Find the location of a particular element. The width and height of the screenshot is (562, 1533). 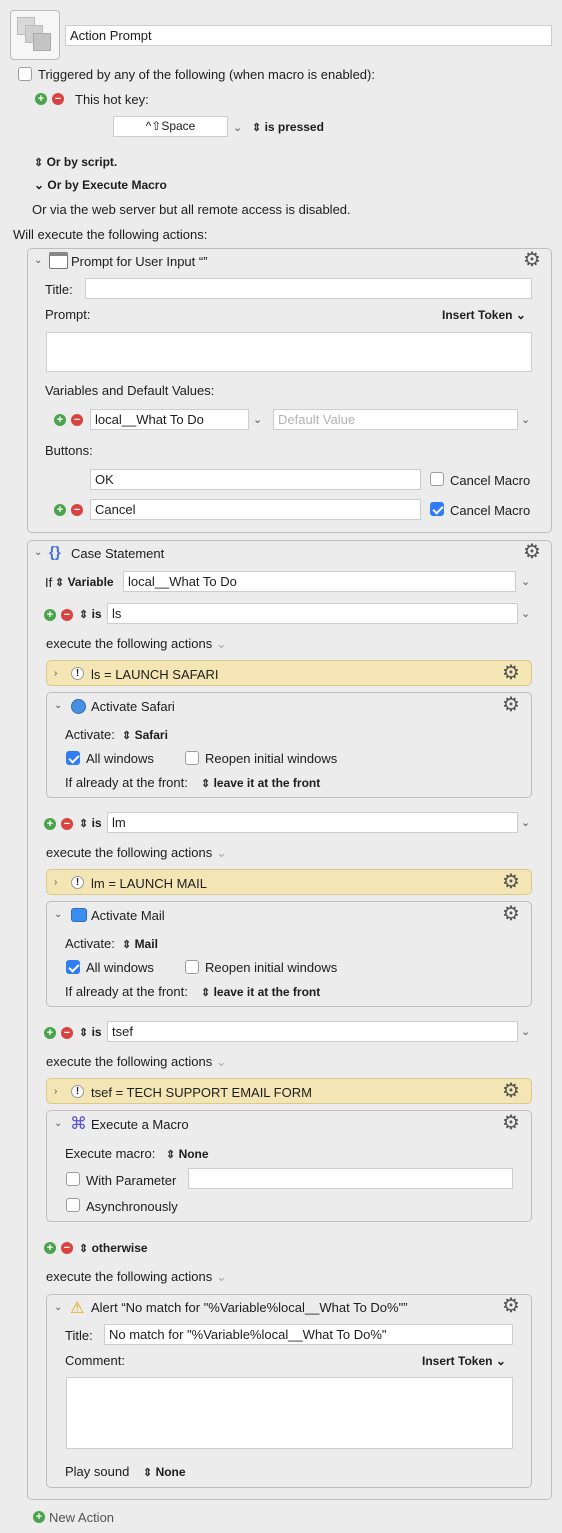

hotkey-field: ^⇧Space is located at coordinates (170, 126).